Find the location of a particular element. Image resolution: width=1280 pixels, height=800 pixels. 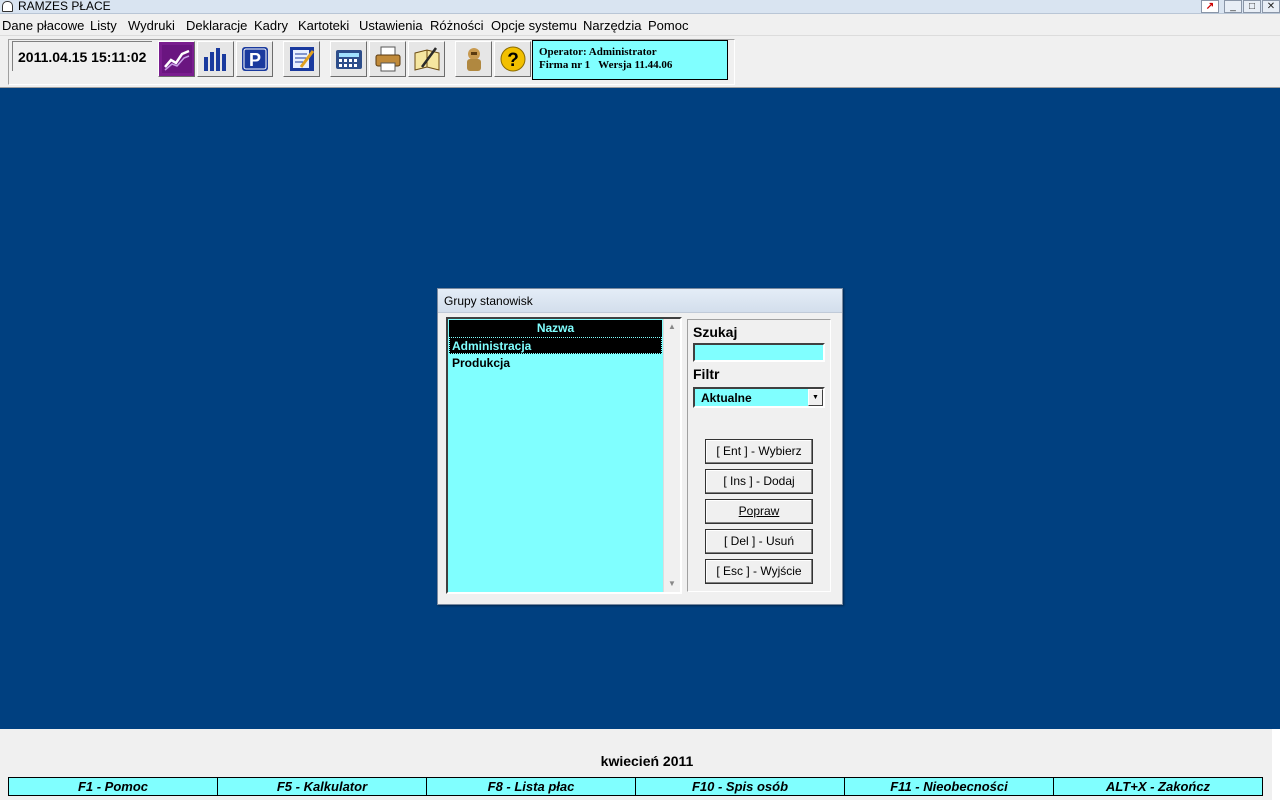

edit-form-button is located at coordinates (301, 59).